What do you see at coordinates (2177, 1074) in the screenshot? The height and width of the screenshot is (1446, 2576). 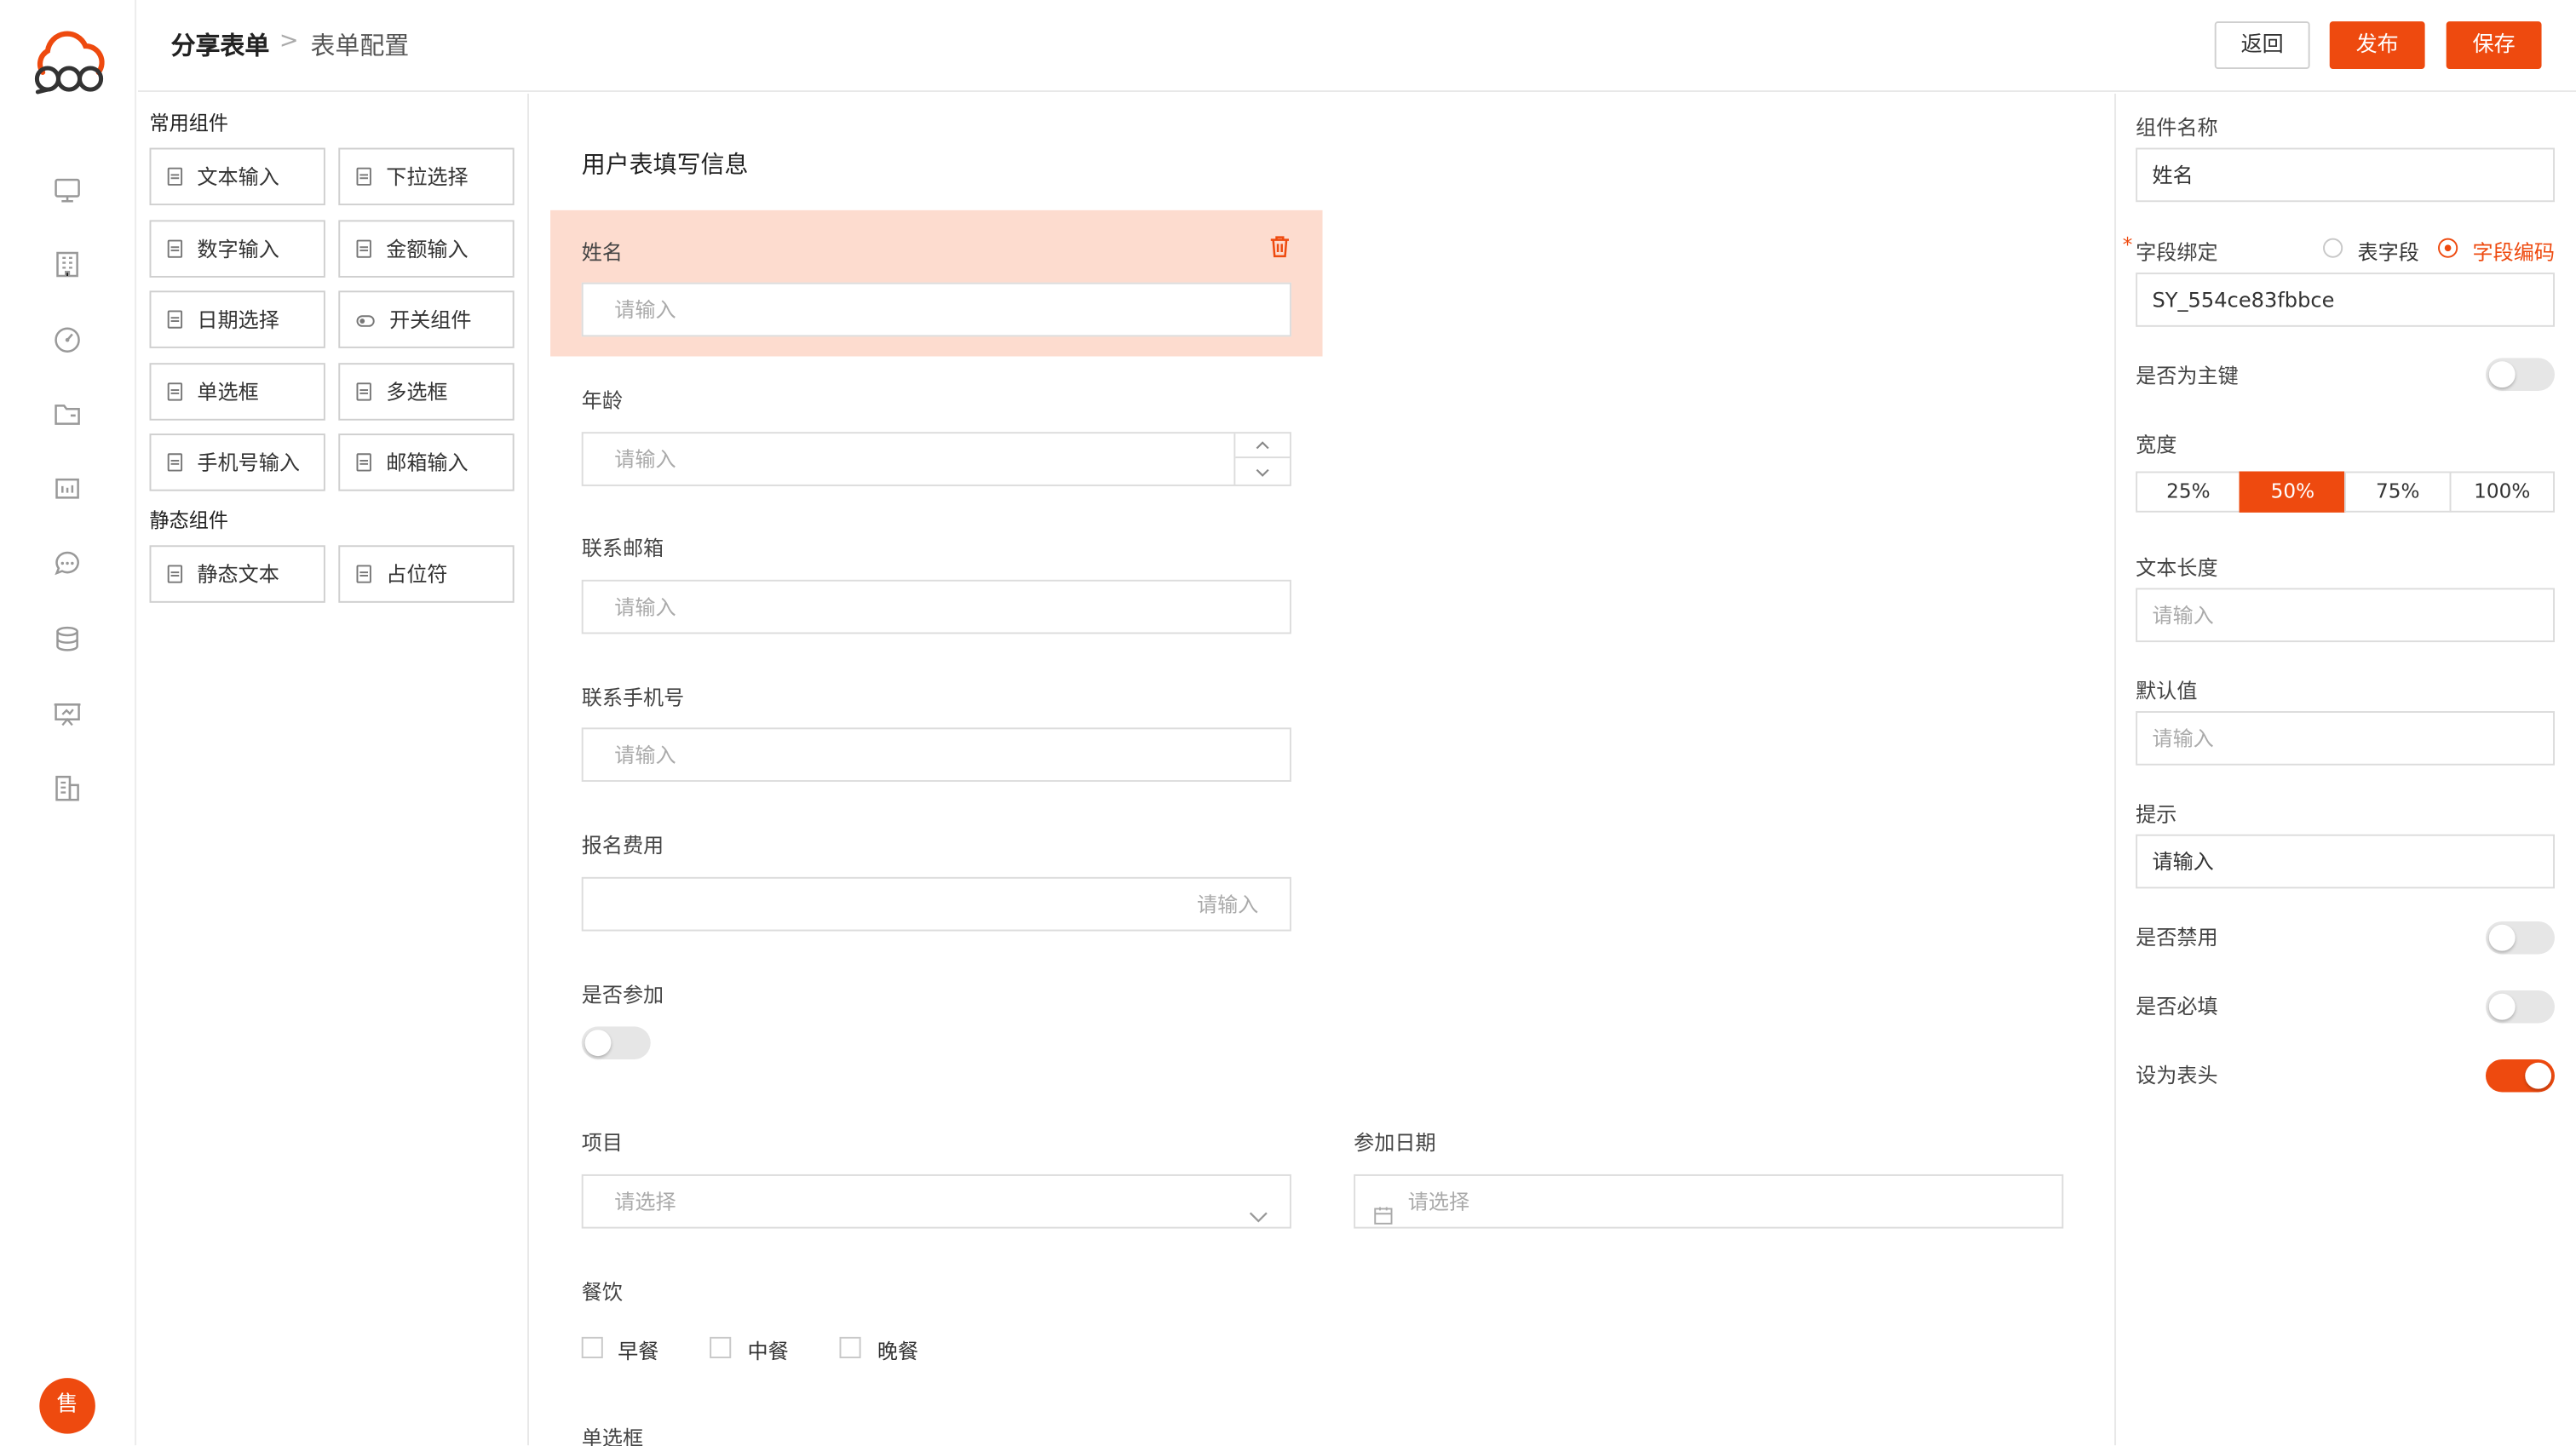 I see `set-header-label: 设为表头` at bounding box center [2177, 1074].